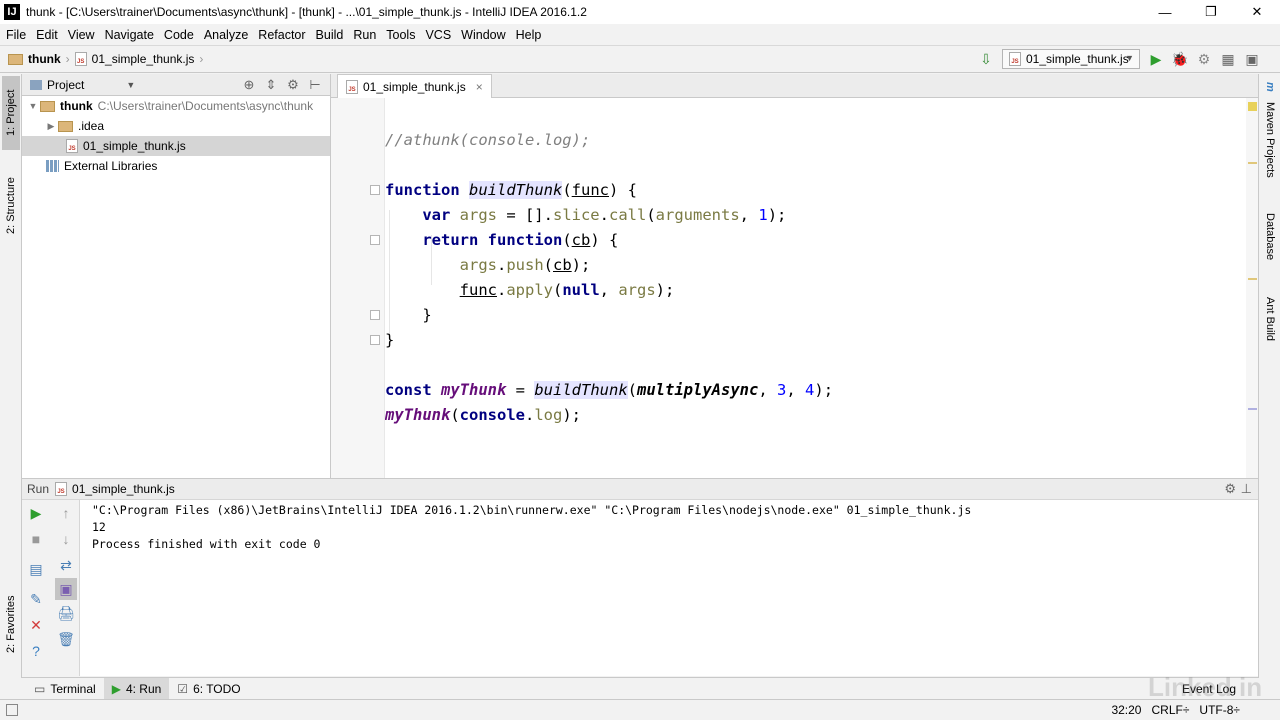  Describe the element at coordinates (418, 415) in the screenshot. I see `code-token: myThunk` at that location.